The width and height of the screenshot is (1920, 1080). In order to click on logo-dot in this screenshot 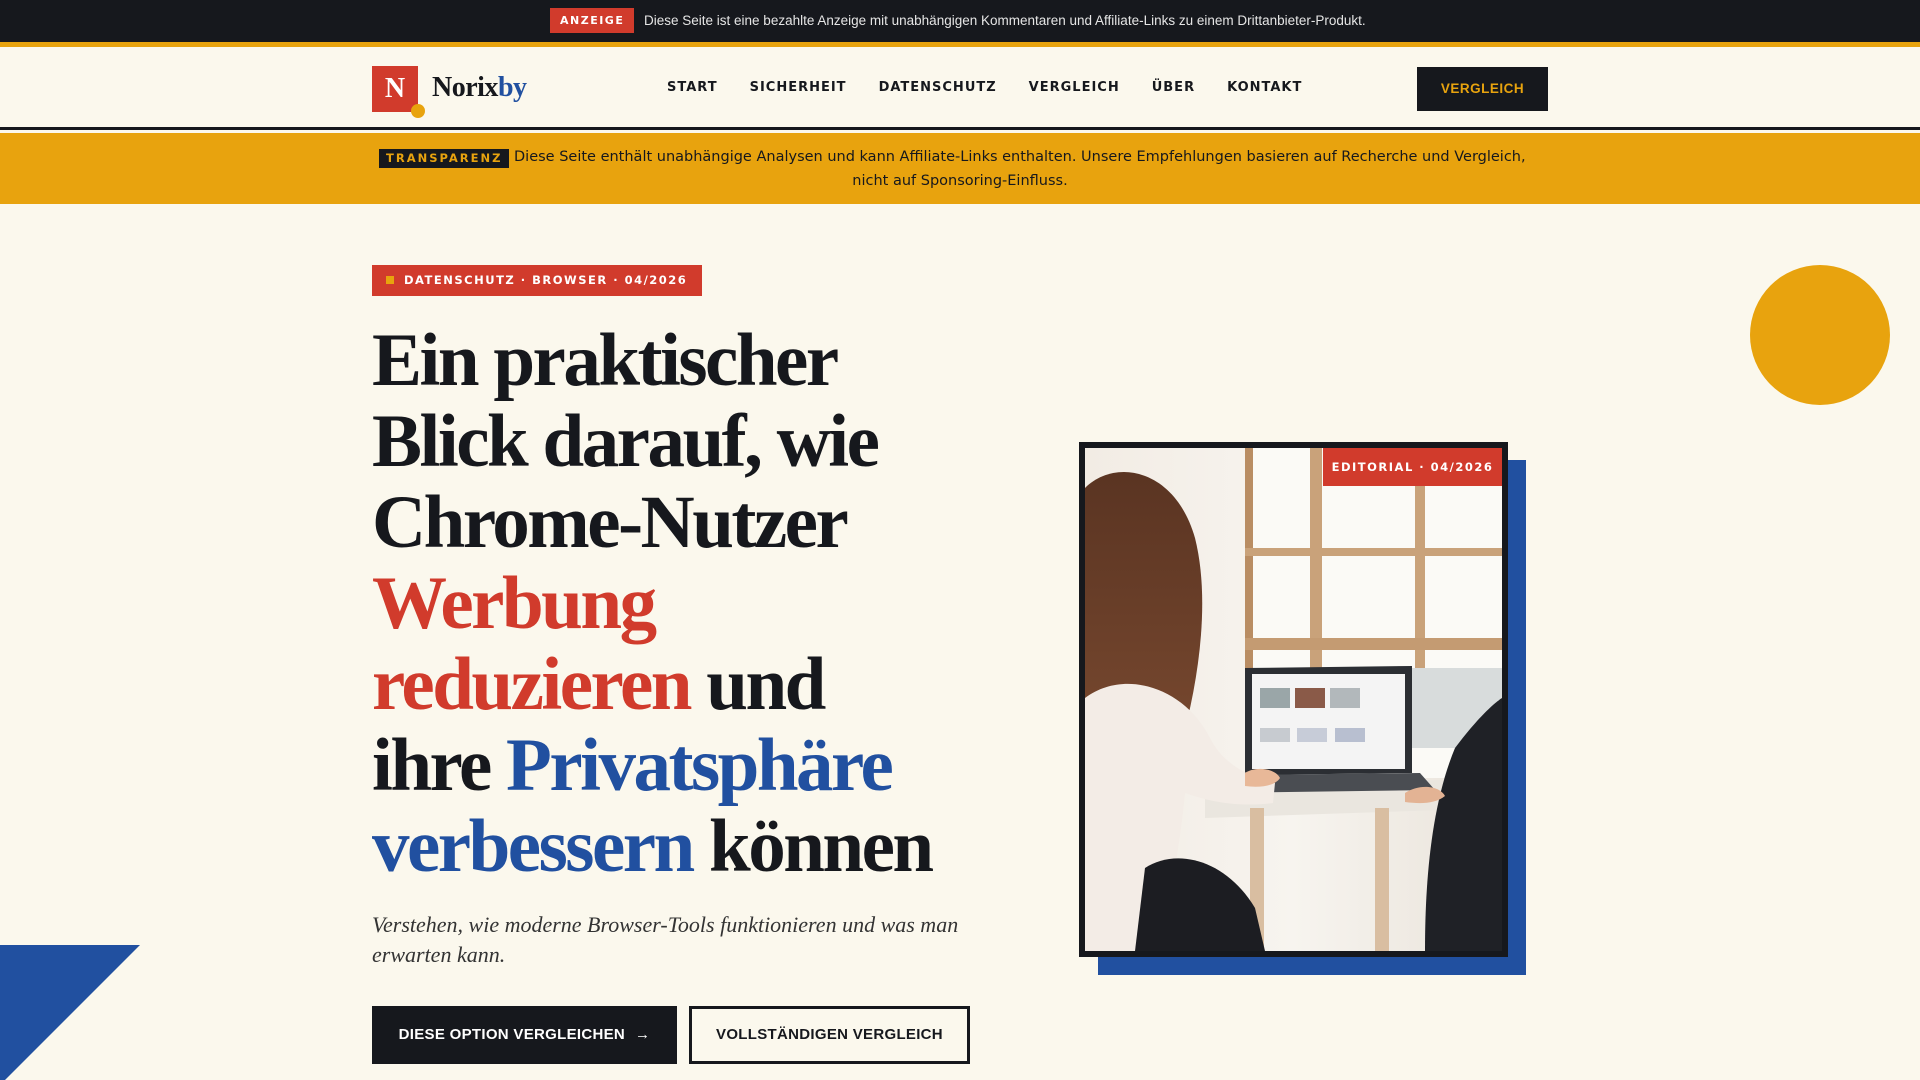, I will do `click(418, 111)`.